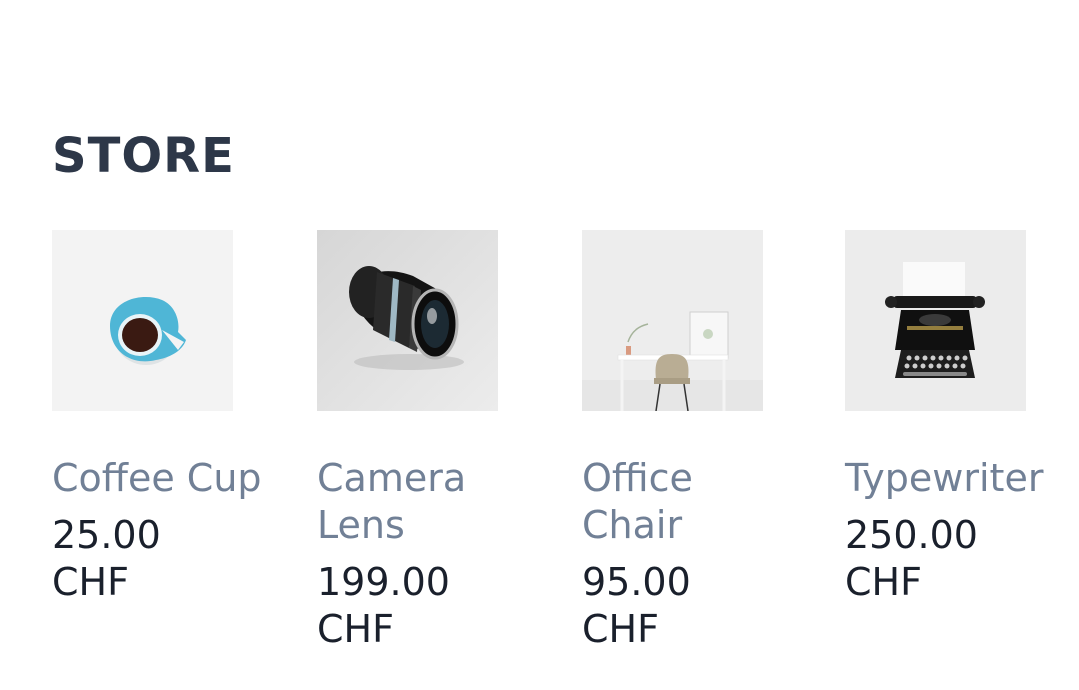 This screenshot has height=690, width=1079. What do you see at coordinates (672, 320) in the screenshot?
I see `office-chair-photo` at bounding box center [672, 320].